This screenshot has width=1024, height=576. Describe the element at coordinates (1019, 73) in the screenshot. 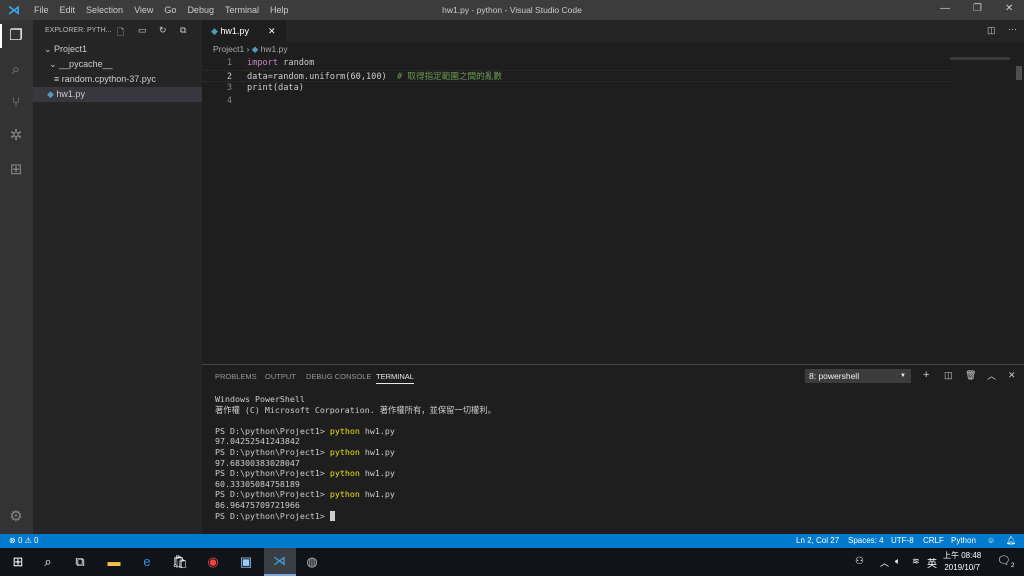

I see `scrollbar` at that location.